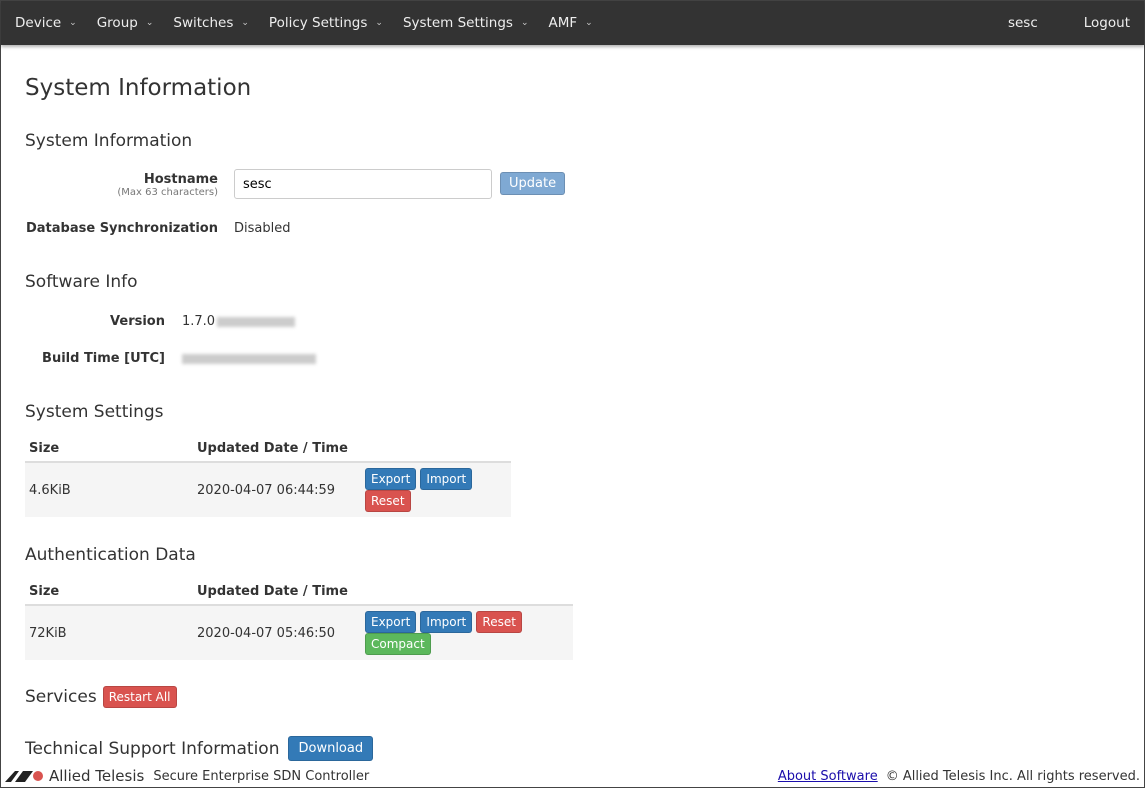 This screenshot has height=788, width=1145. Describe the element at coordinates (152, 748) in the screenshot. I see `section-title: Technical Support Information` at that location.